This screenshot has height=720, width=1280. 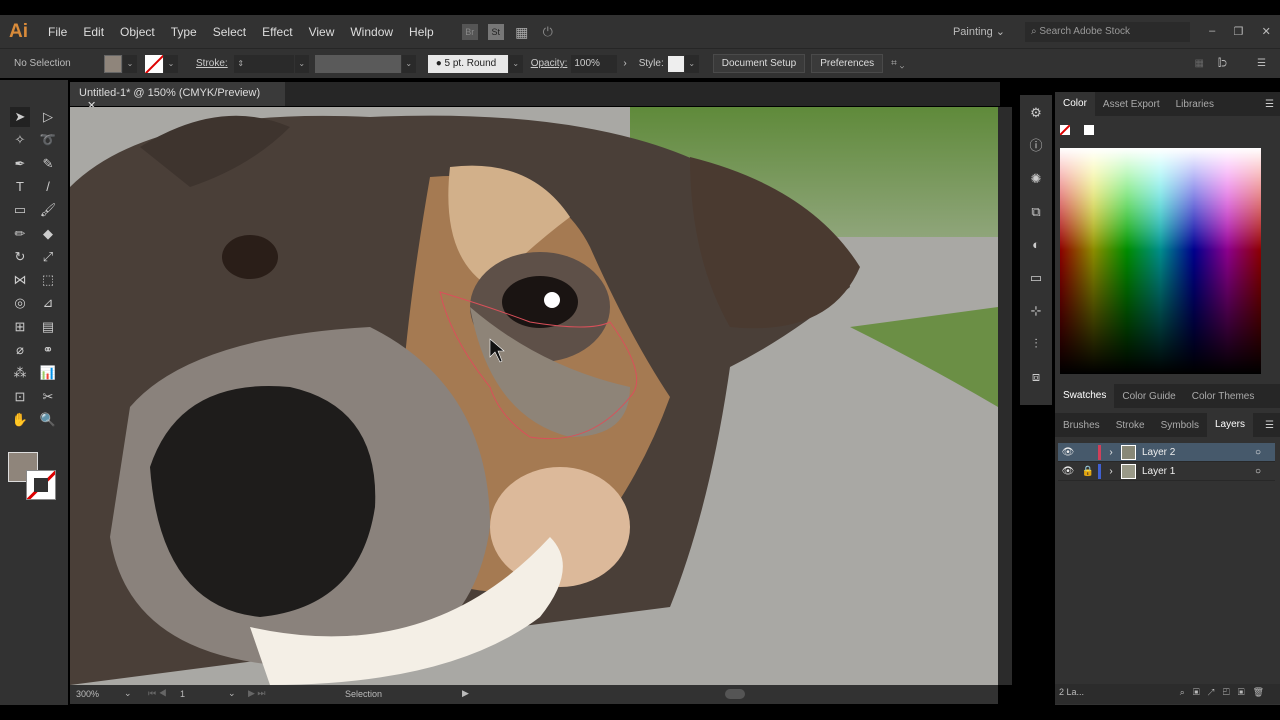 What do you see at coordinates (467, 63) in the screenshot?
I see `brush-definition: ● 5 pt. Round` at bounding box center [467, 63].